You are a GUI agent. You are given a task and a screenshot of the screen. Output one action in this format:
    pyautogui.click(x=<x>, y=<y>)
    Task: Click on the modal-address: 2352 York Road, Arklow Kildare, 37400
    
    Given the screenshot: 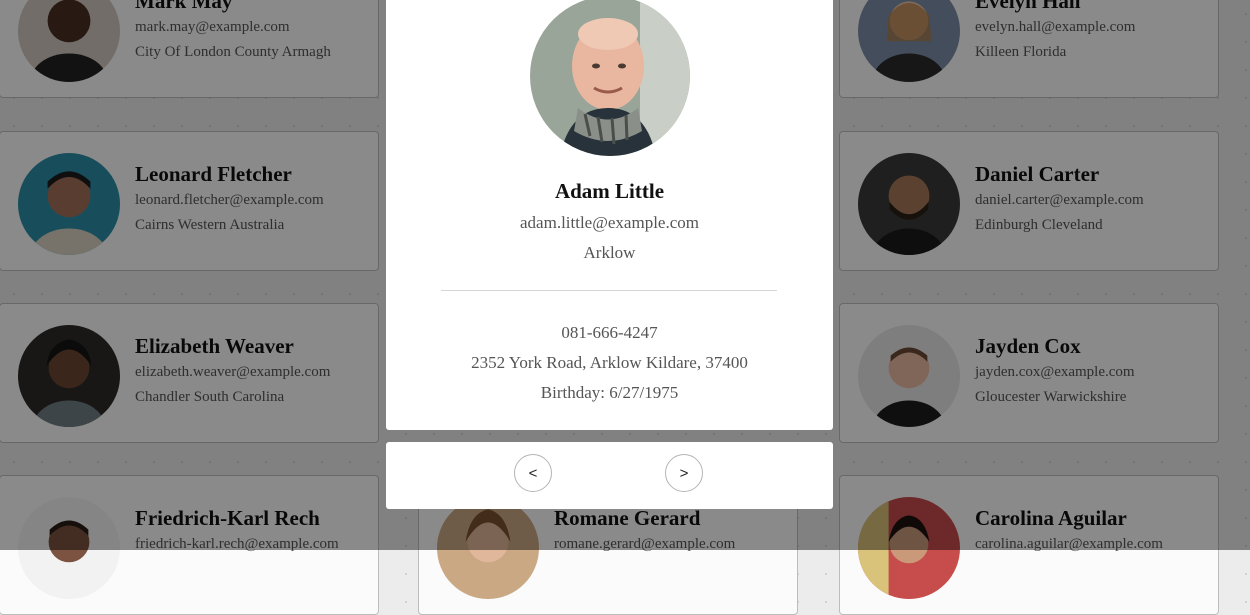 What is the action you would take?
    pyautogui.click(x=609, y=362)
    